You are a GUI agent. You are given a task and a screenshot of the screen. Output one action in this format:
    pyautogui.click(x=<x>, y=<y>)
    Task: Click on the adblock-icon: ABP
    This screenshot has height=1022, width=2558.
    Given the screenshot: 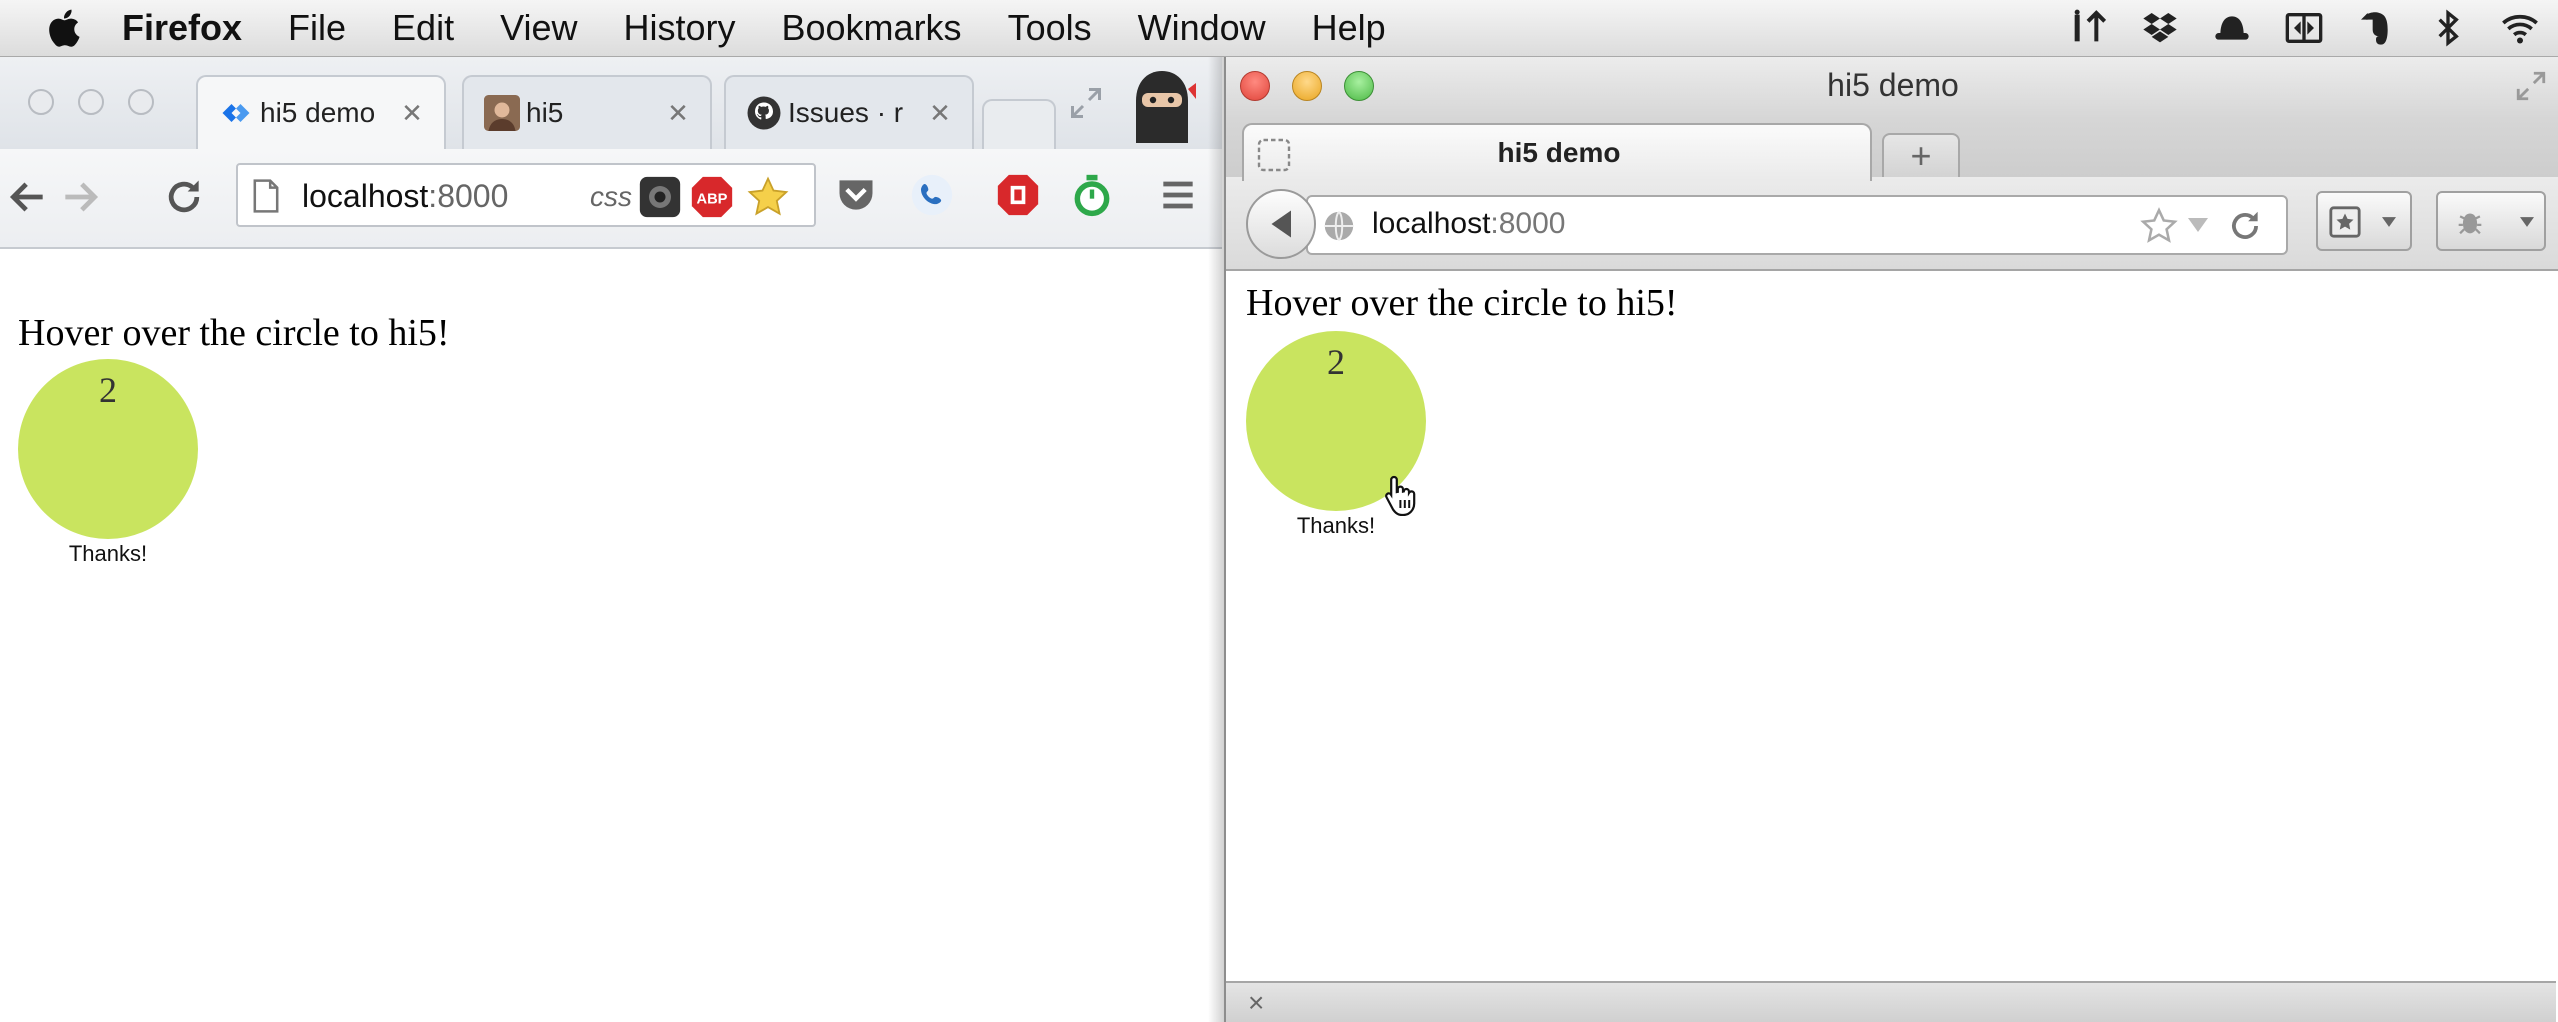 What is the action you would take?
    pyautogui.click(x=712, y=197)
    